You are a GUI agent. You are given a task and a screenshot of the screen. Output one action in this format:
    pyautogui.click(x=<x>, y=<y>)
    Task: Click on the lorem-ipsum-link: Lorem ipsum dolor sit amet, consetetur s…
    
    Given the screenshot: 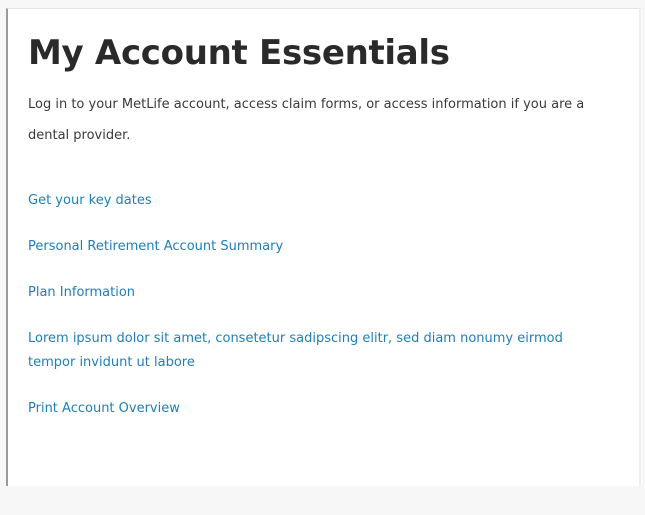 What is the action you would take?
    pyautogui.click(x=308, y=351)
    